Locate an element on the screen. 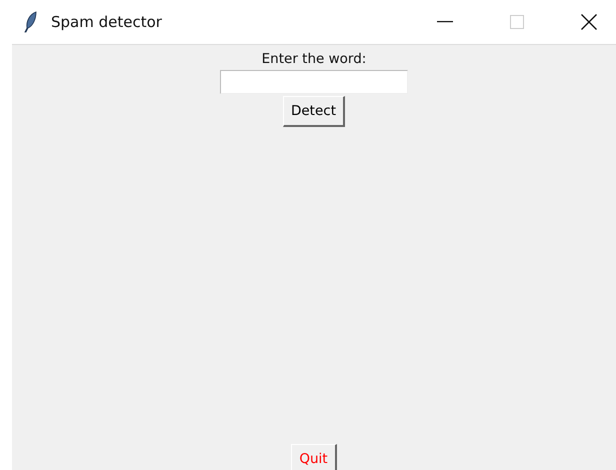 The height and width of the screenshot is (470, 616). feather-icon is located at coordinates (31, 22).